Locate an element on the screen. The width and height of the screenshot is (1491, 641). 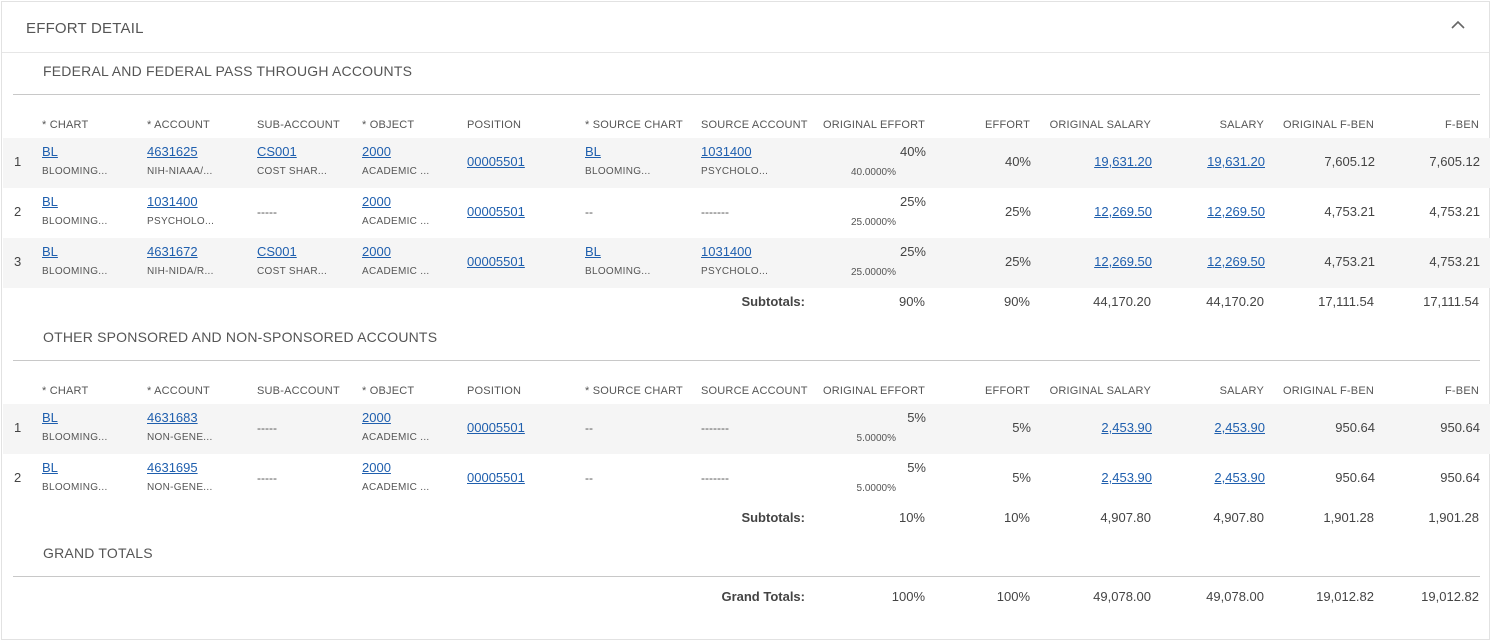
original-fben: 7,605.12 is located at coordinates (1349, 161).